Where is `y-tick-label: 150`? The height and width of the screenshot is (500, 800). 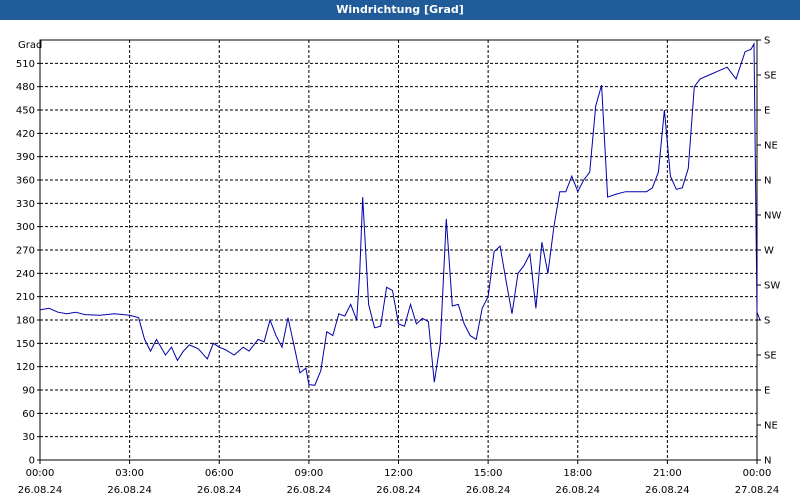 y-tick-label: 150 is located at coordinates (25, 344).